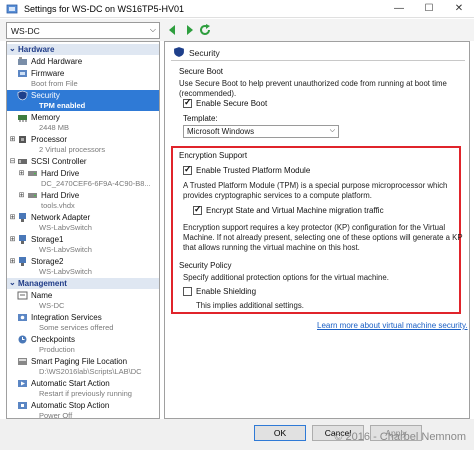 This screenshot has width=474, height=450. I want to click on refresh-icon, so click(205, 30).